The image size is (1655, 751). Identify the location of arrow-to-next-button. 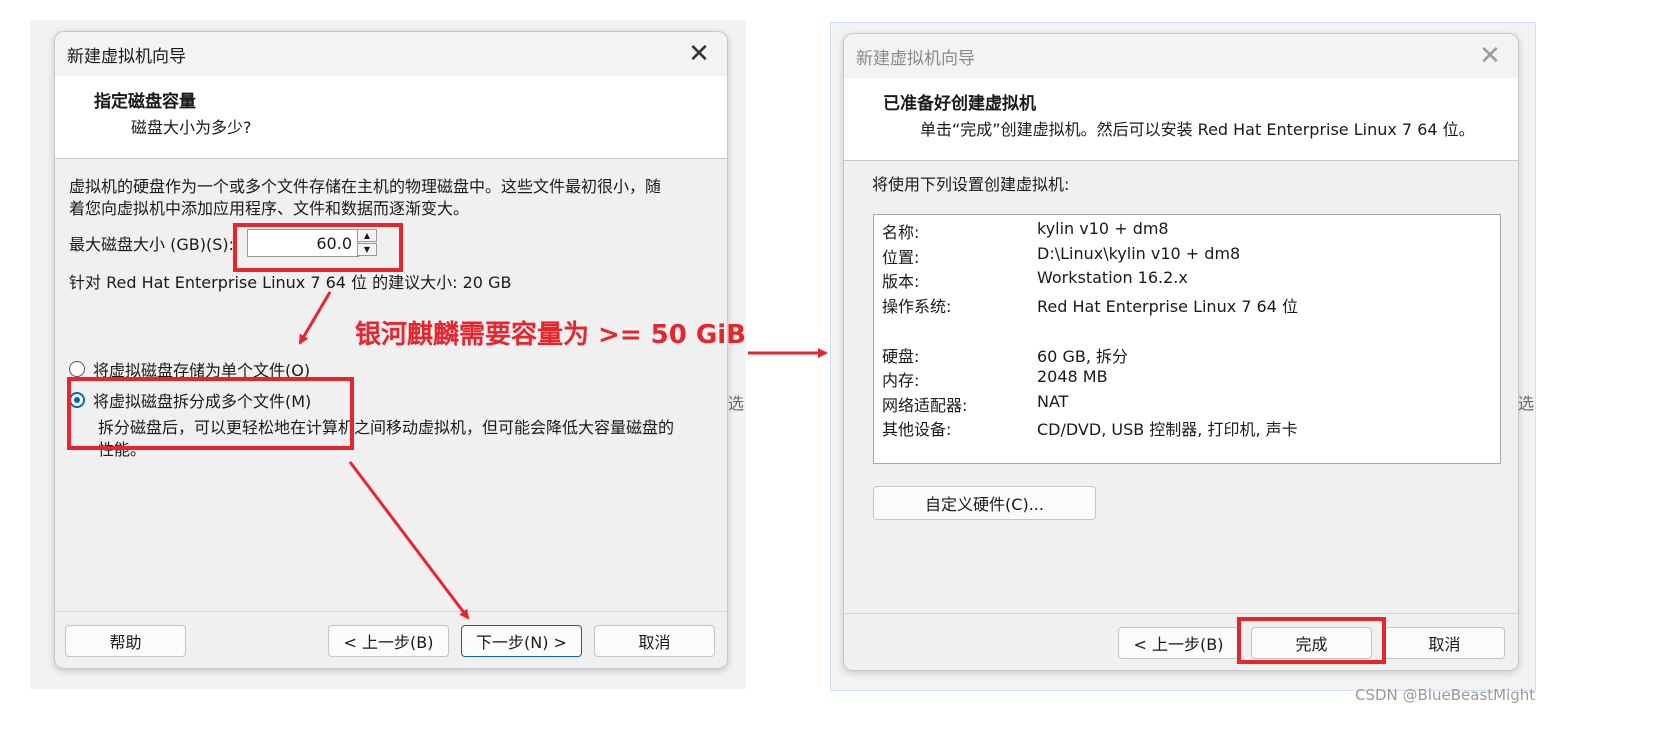
(409, 540).